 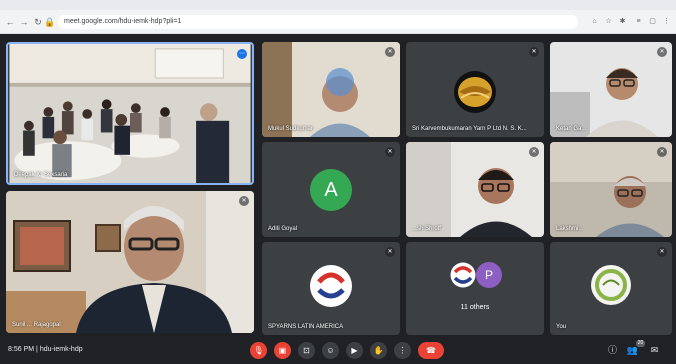 I want to click on room-video, so click(x=130, y=113).